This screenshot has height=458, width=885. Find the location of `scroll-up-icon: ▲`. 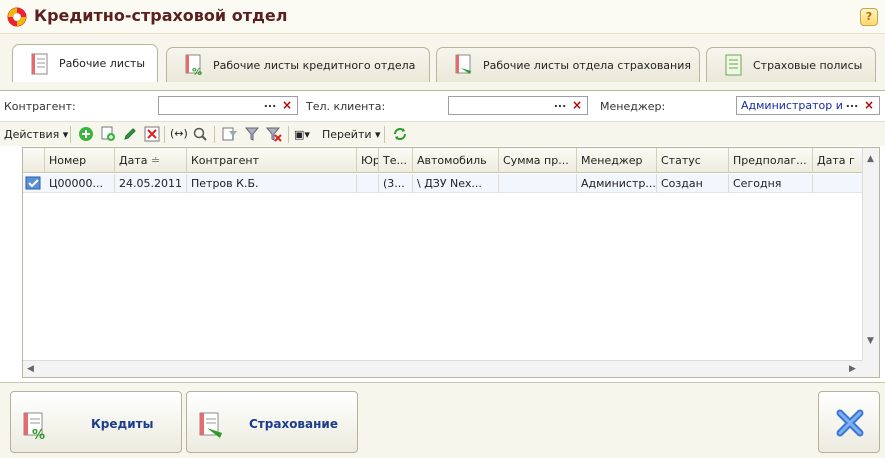

scroll-up-icon: ▲ is located at coordinates (870, 159).